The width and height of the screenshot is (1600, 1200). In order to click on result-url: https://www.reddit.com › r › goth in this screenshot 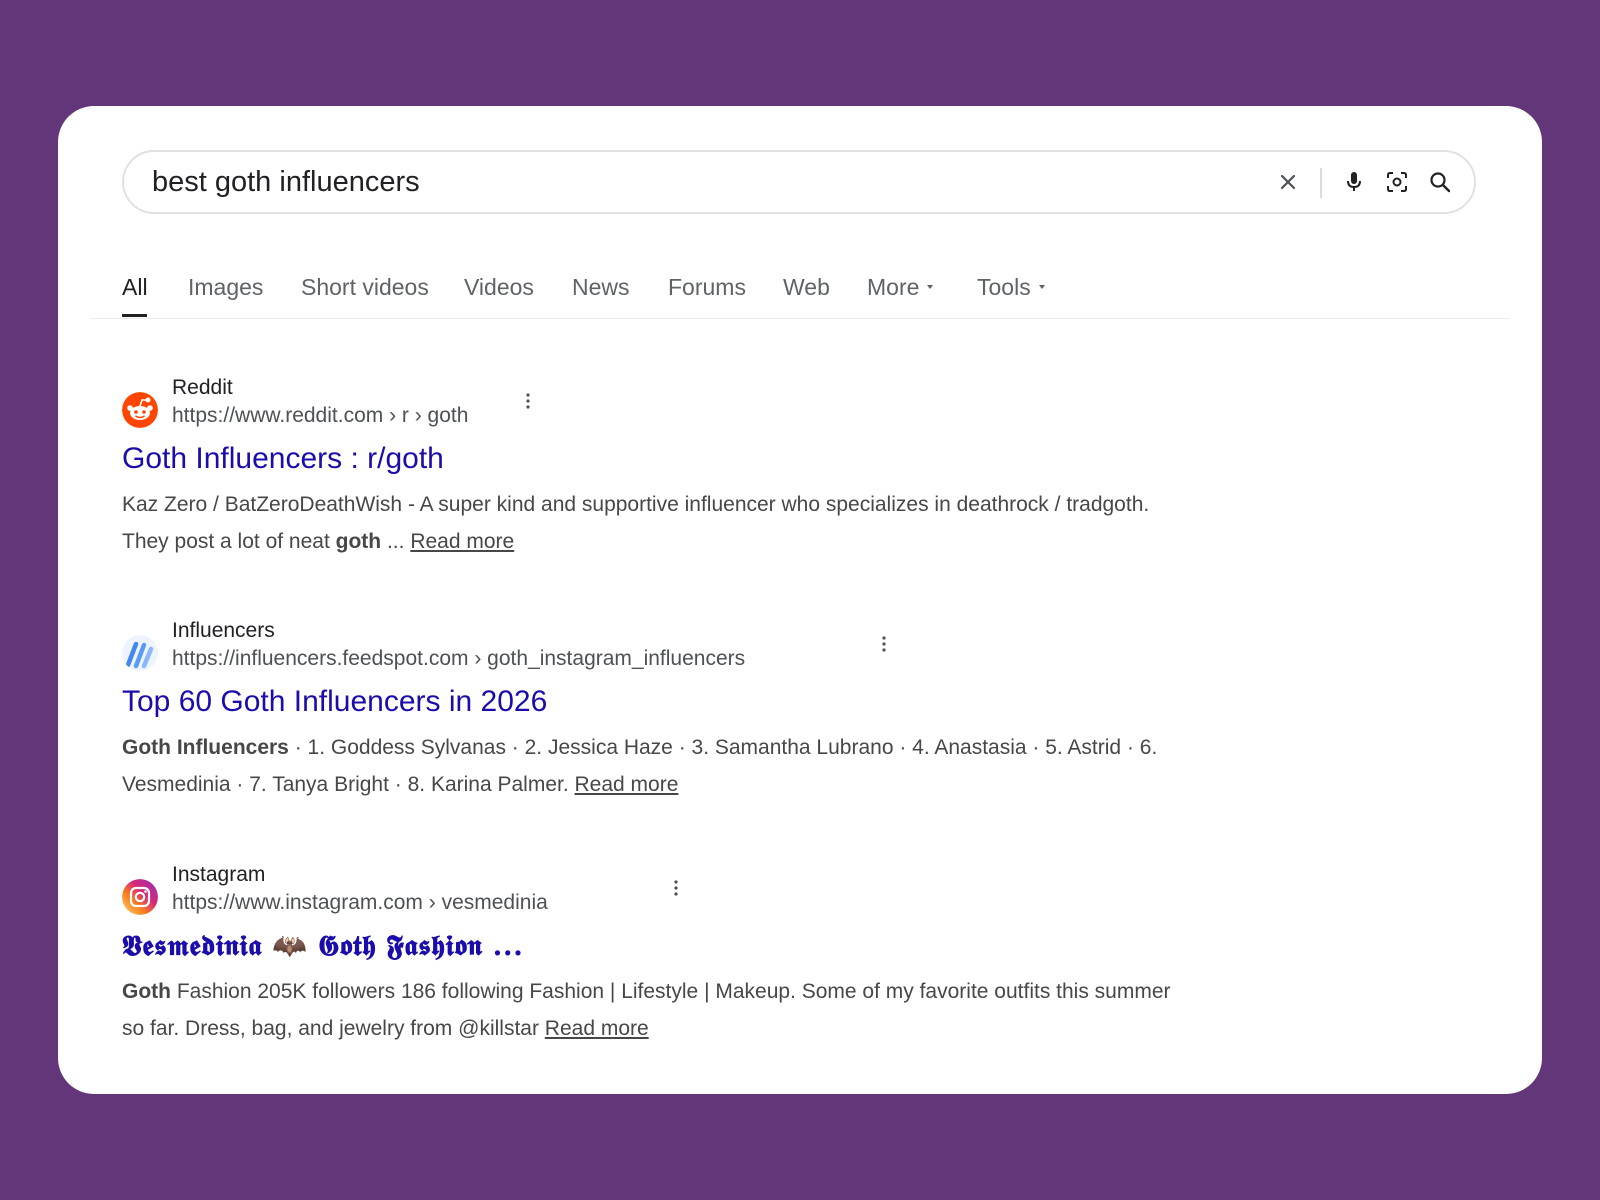, I will do `click(320, 416)`.